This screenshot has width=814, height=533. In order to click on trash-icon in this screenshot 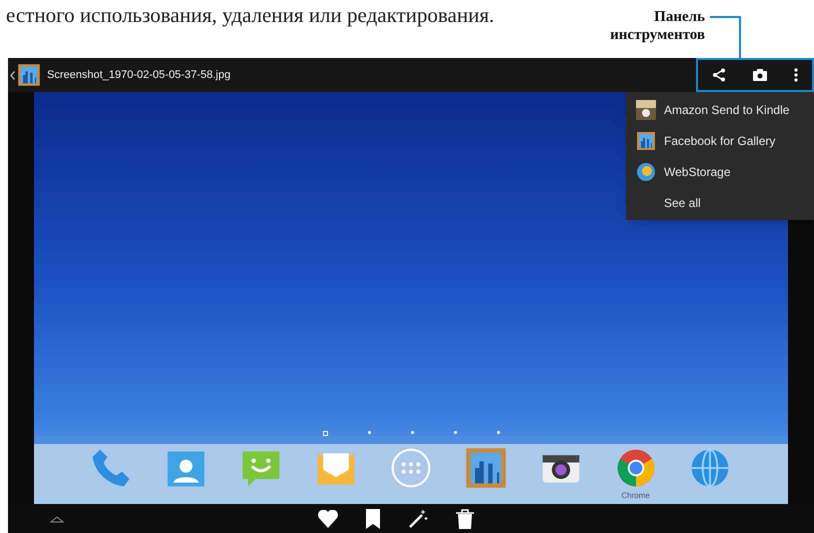, I will do `click(465, 518)`.